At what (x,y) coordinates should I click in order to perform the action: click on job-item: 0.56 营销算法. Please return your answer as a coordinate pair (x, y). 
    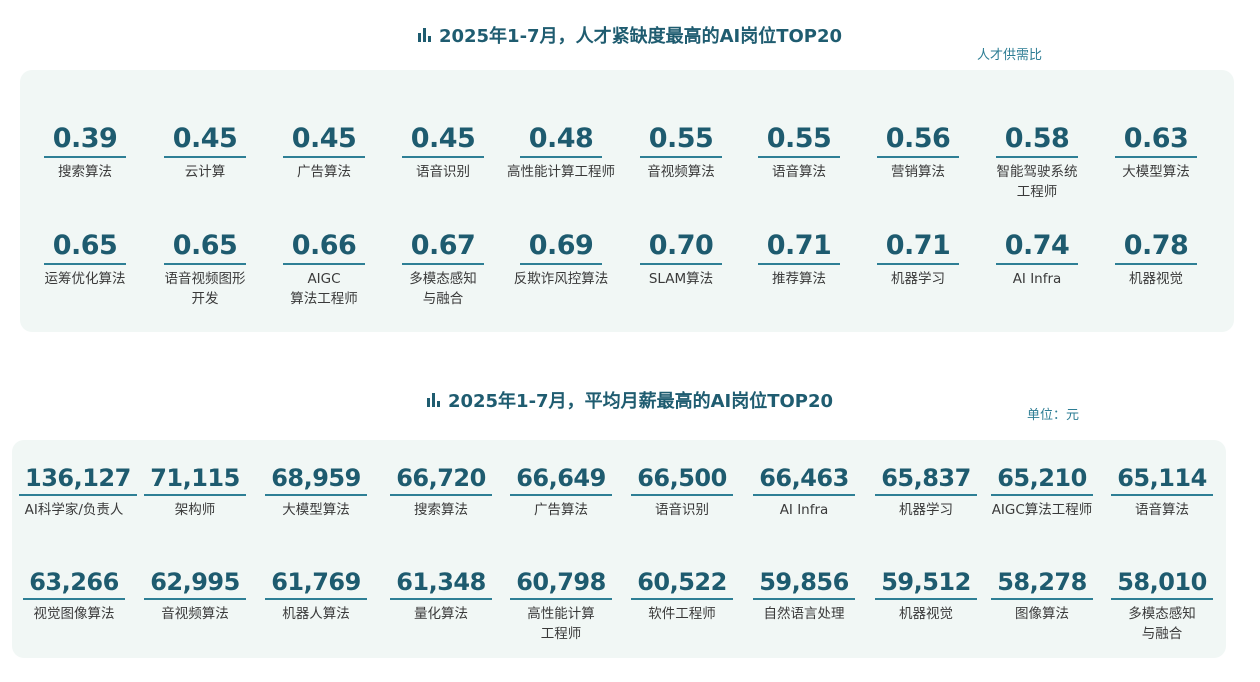
    Looking at the image, I should click on (918, 152).